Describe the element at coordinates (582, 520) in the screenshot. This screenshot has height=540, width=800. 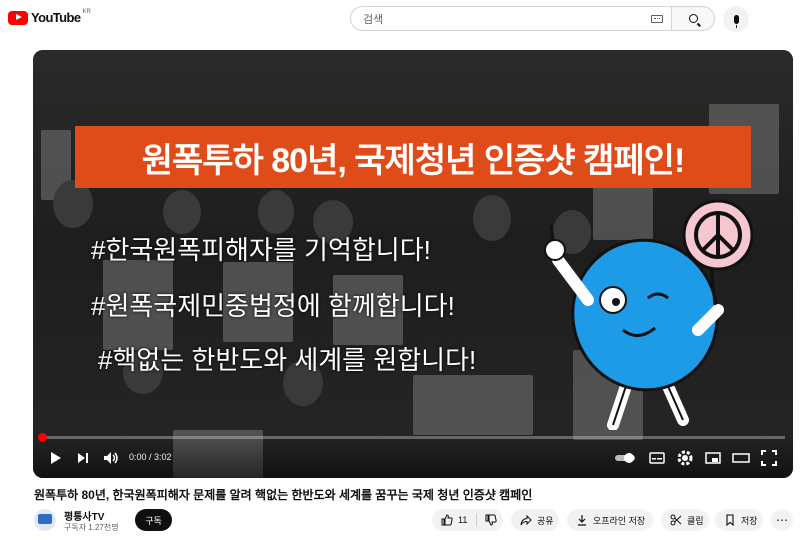
I see `download-icon` at that location.